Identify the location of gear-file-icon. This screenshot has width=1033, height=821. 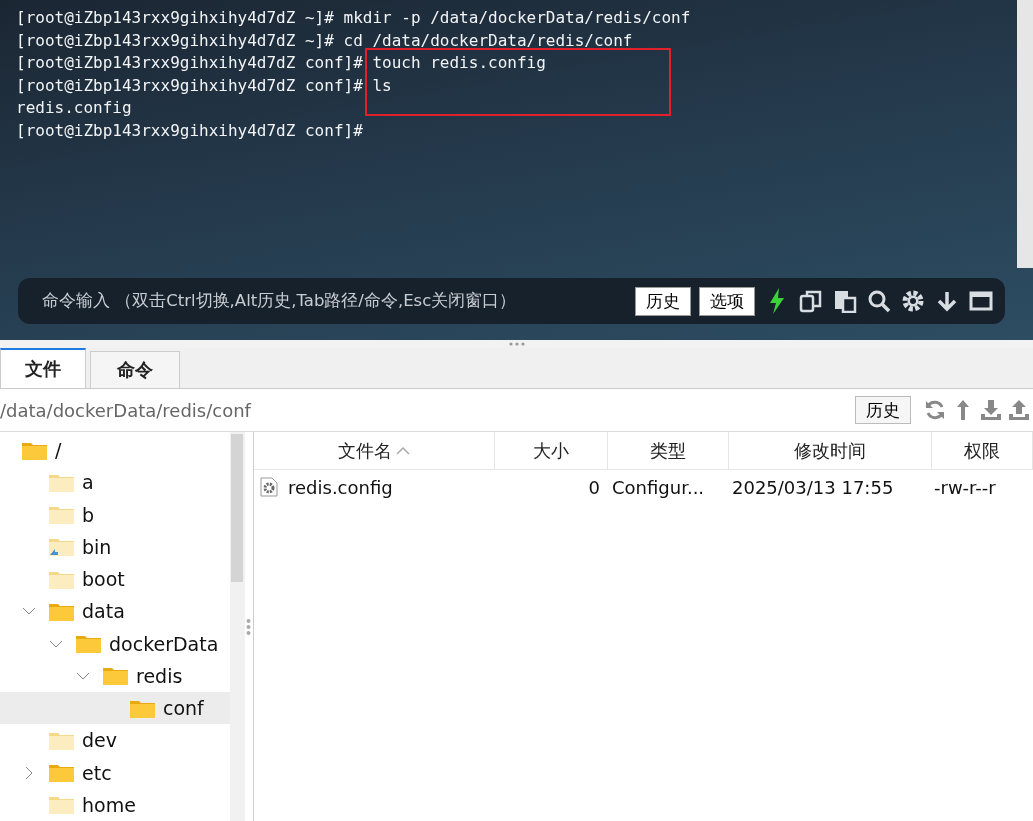
(269, 487).